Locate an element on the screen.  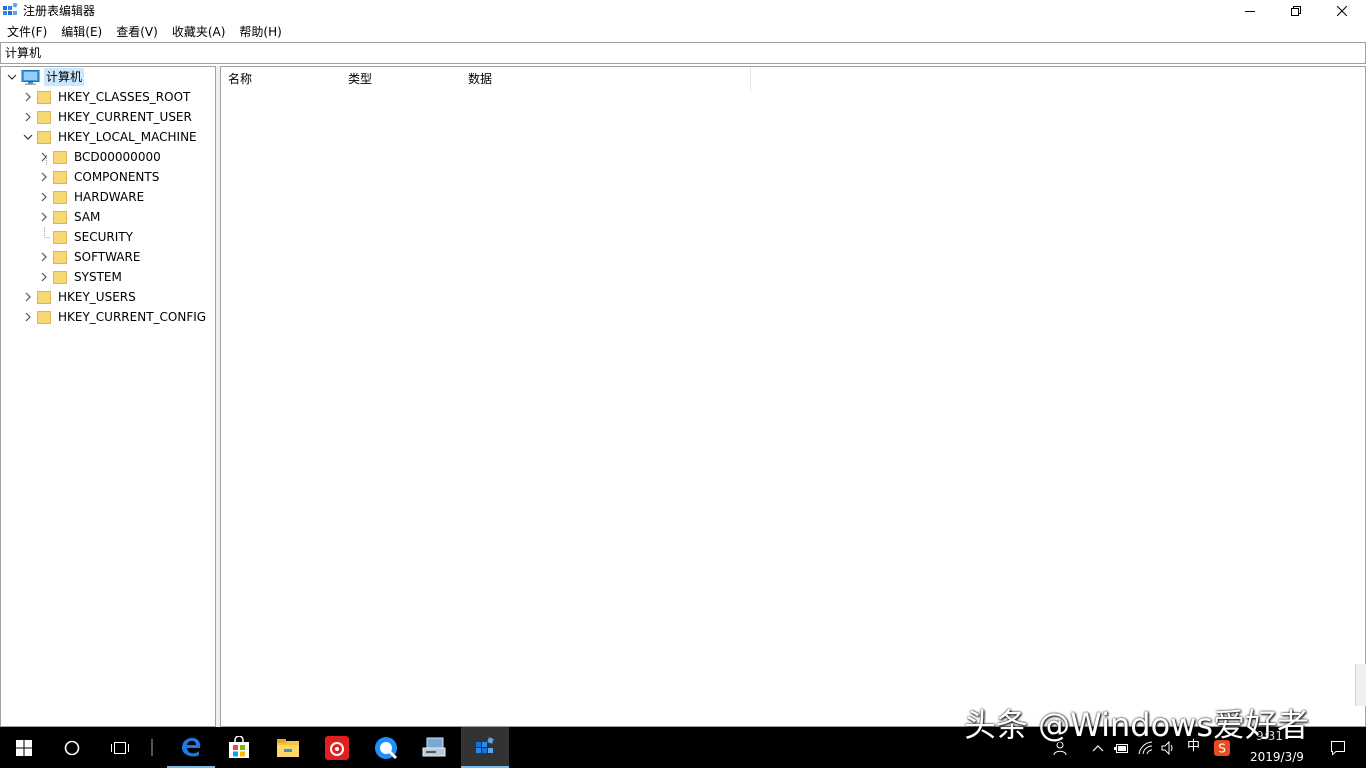
menu-view: 查看(V) is located at coordinates (137, 32).